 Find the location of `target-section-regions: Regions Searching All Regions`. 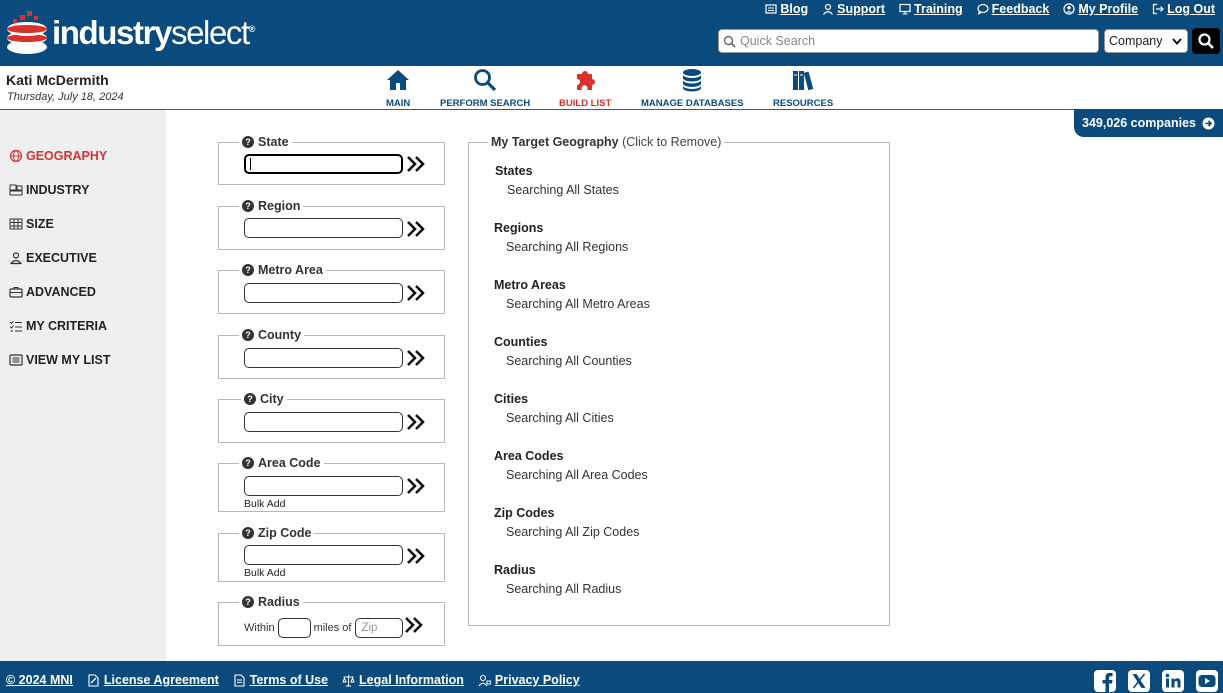

target-section-regions: Regions Searching All Regions is located at coordinates (561, 237).